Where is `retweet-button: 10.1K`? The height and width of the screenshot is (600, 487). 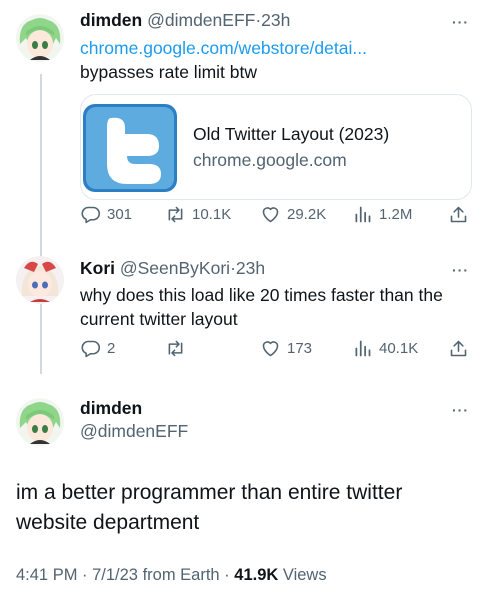
retweet-button: 10.1K is located at coordinates (198, 214).